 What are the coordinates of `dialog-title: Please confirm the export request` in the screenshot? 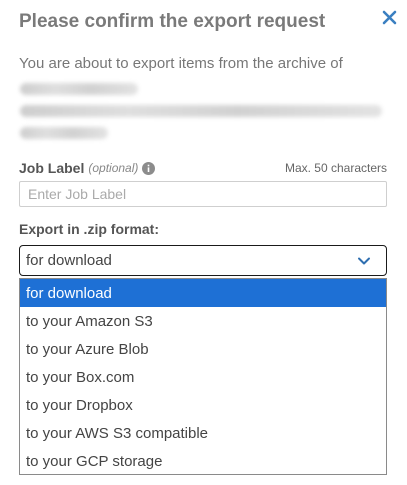 It's located at (172, 21).